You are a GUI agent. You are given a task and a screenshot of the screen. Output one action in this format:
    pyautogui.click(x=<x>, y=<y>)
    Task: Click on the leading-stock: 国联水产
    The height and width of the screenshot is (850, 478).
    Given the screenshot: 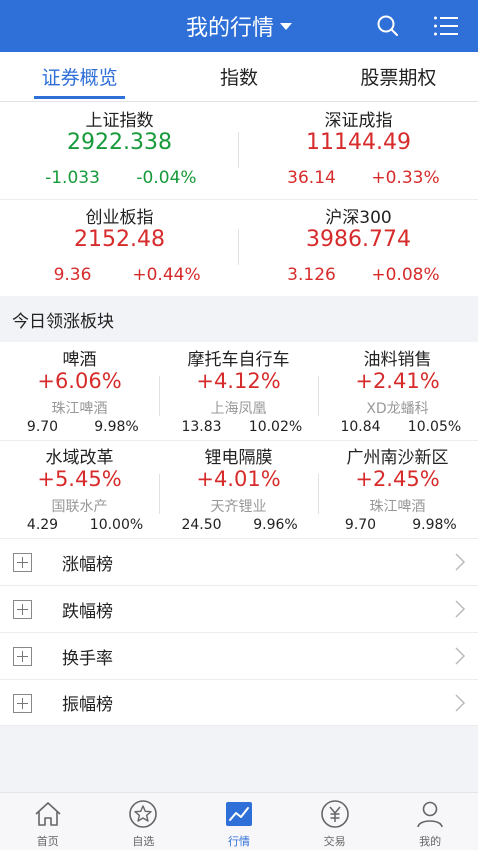 What is the action you would take?
    pyautogui.click(x=79, y=507)
    